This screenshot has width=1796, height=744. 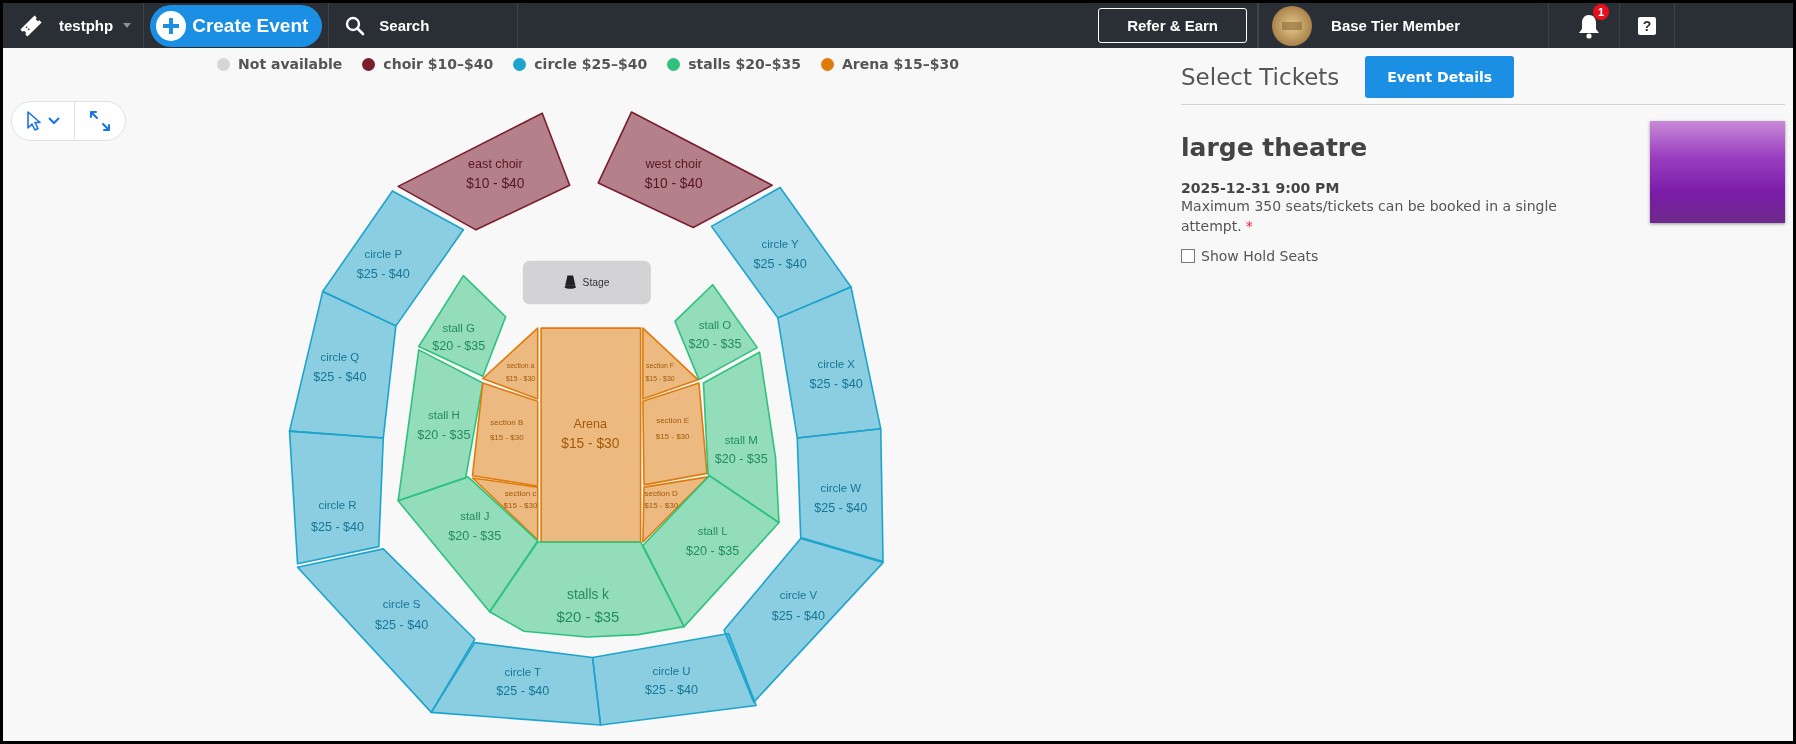 I want to click on help-button: ?, so click(x=1647, y=25).